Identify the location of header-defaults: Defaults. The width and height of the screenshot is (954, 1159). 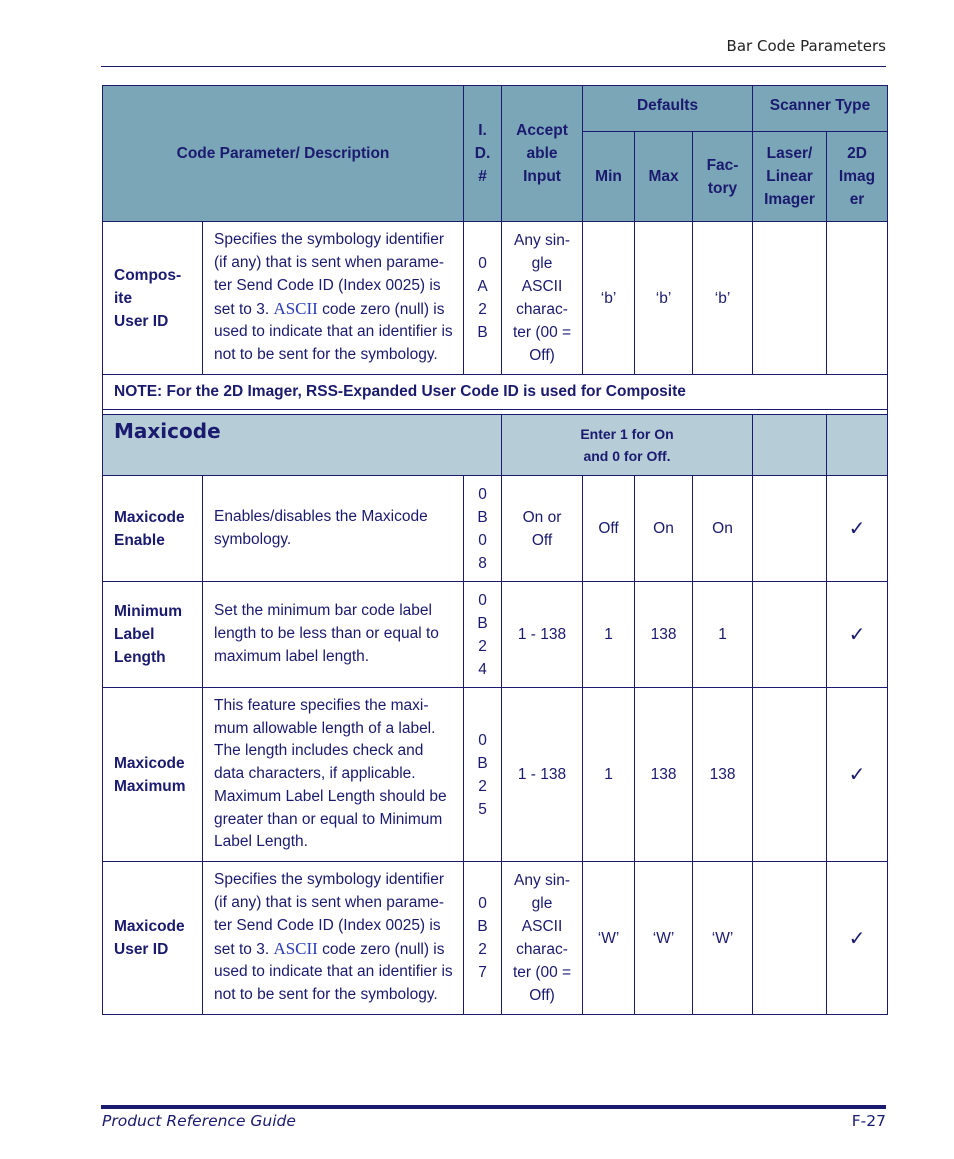
(668, 108).